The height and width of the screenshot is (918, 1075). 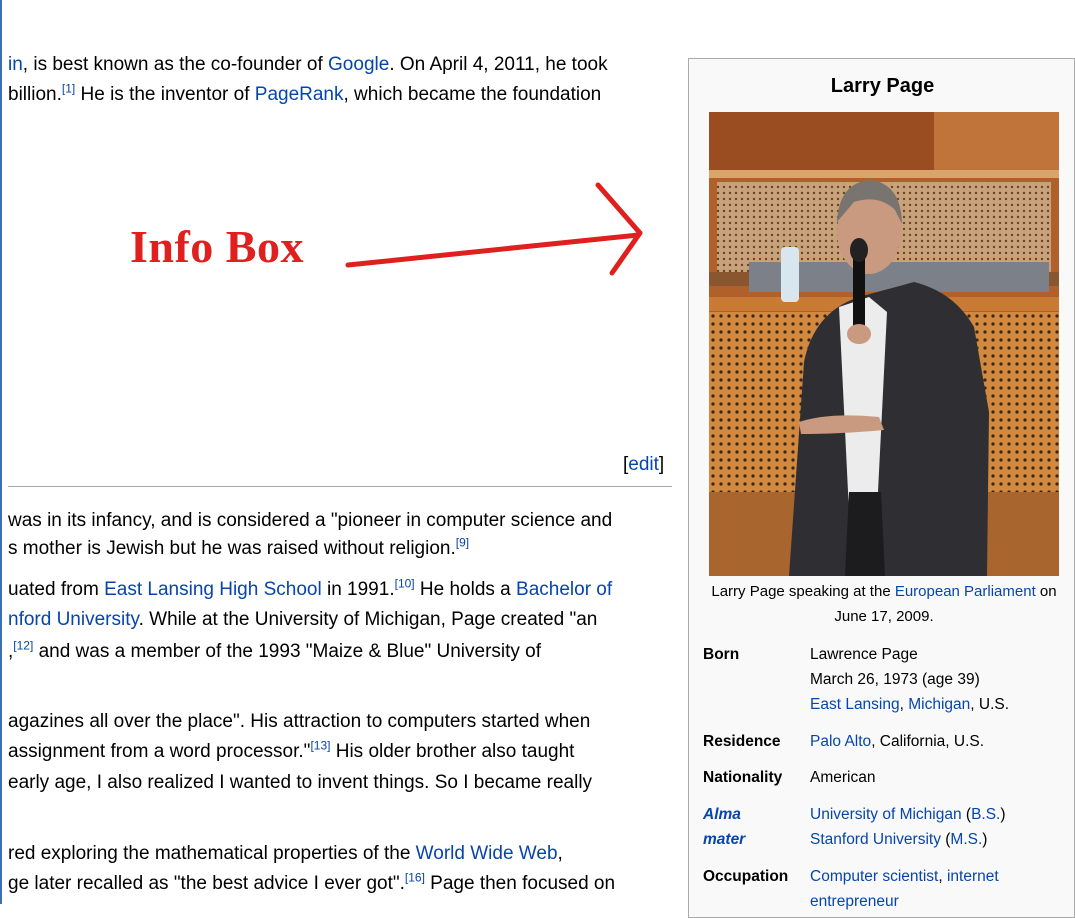 What do you see at coordinates (472, 94) in the screenshot?
I see `text-run: , which became the foundation` at bounding box center [472, 94].